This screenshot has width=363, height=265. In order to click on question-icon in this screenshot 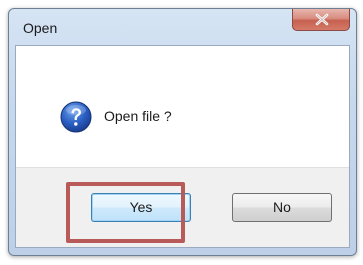, I will do `click(76, 117)`.